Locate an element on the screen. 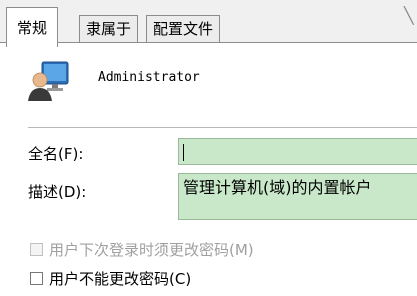 Image resolution: width=417 pixels, height=296 pixels. tab-member-of-label: 隶属于 is located at coordinates (109, 29).